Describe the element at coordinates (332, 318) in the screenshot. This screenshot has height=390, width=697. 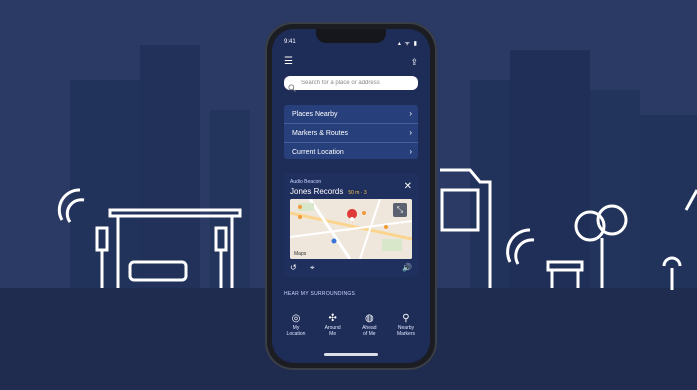
I see `compass-arrows-icon: ✣` at that location.